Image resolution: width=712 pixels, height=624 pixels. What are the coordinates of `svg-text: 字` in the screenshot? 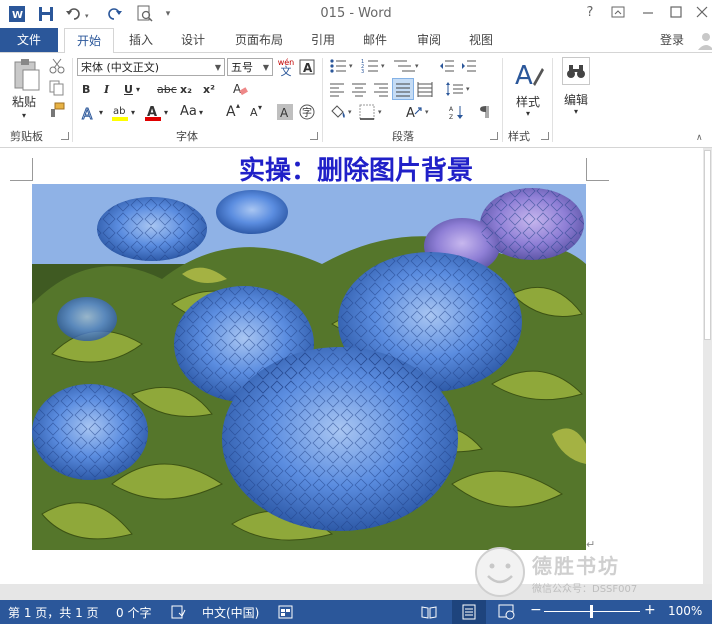 It's located at (307, 112).